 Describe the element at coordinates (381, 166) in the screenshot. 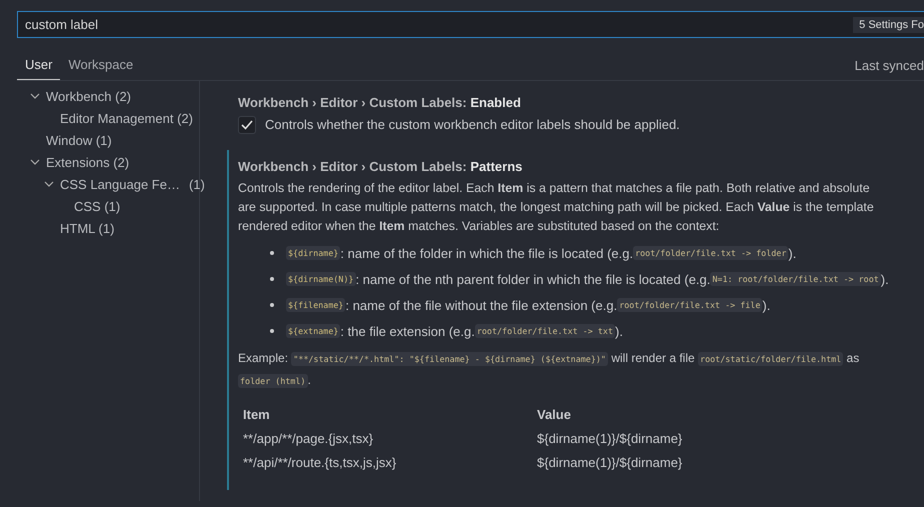

I see `setting-title: Workbench › Editor › Custom Labels: Patterns` at that location.